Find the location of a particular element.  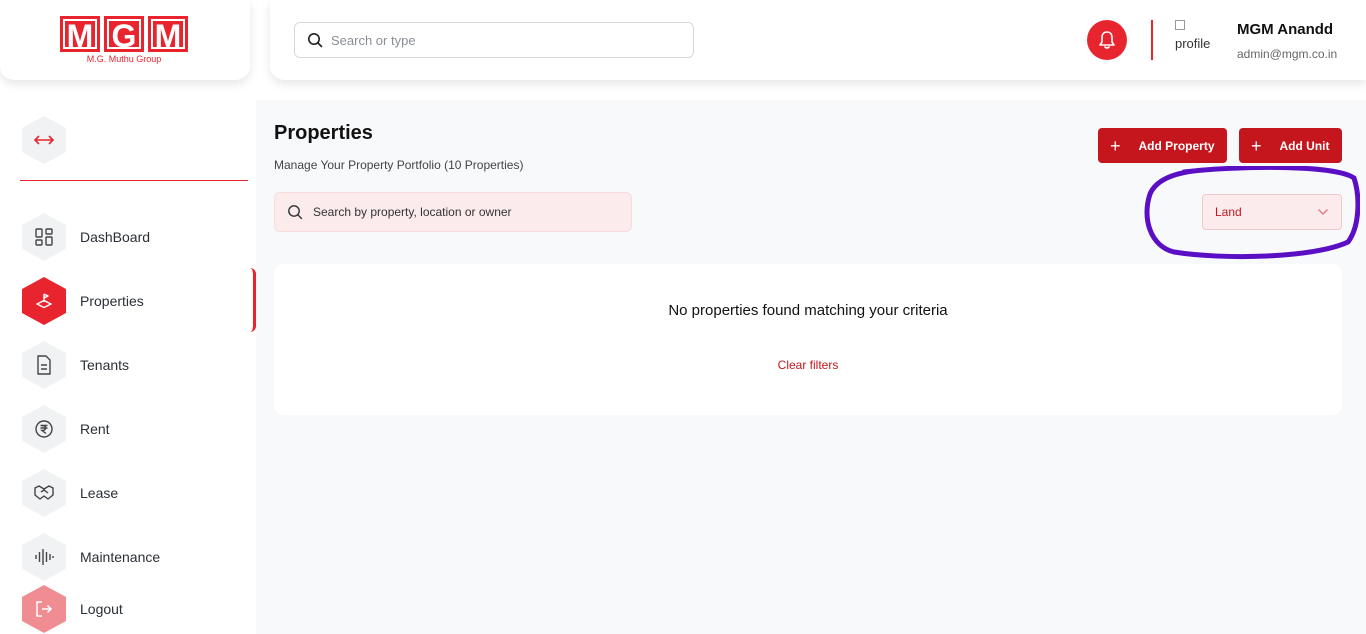

sidebar-item-lease: Lease is located at coordinates (138, 493).